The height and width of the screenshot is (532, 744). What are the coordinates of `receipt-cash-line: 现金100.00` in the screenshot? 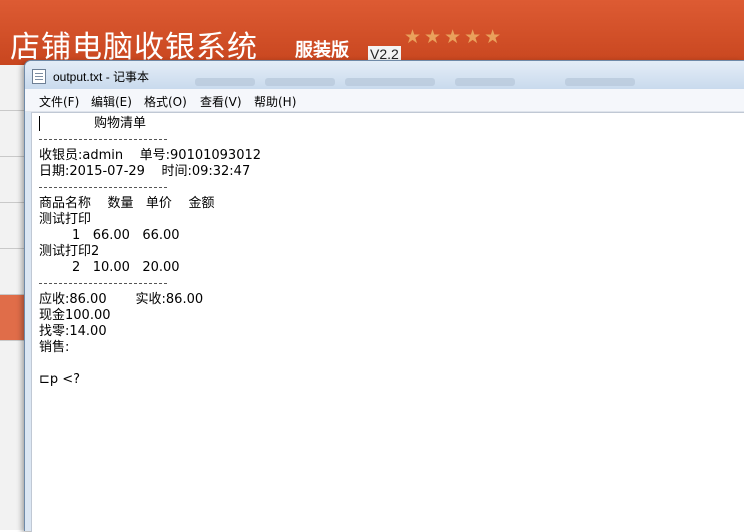 It's located at (75, 315).